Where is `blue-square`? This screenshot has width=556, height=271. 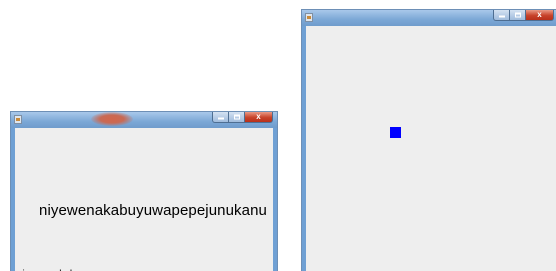 blue-square is located at coordinates (395, 132).